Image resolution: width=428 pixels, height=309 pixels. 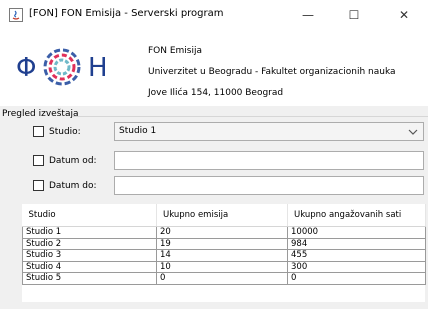 I want to click on table-row: Studio 1 20 10000, so click(x=224, y=232).